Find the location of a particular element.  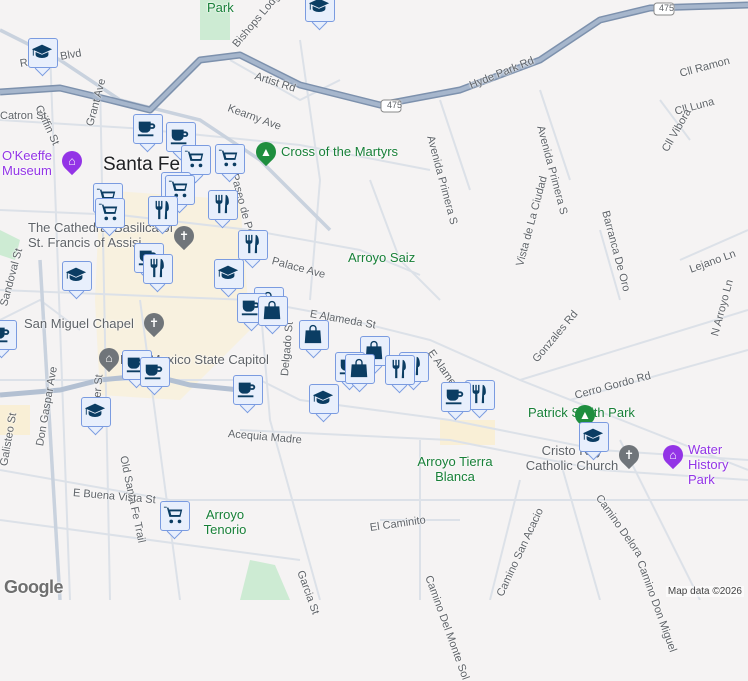

google-logo: Google is located at coordinates (34, 587).